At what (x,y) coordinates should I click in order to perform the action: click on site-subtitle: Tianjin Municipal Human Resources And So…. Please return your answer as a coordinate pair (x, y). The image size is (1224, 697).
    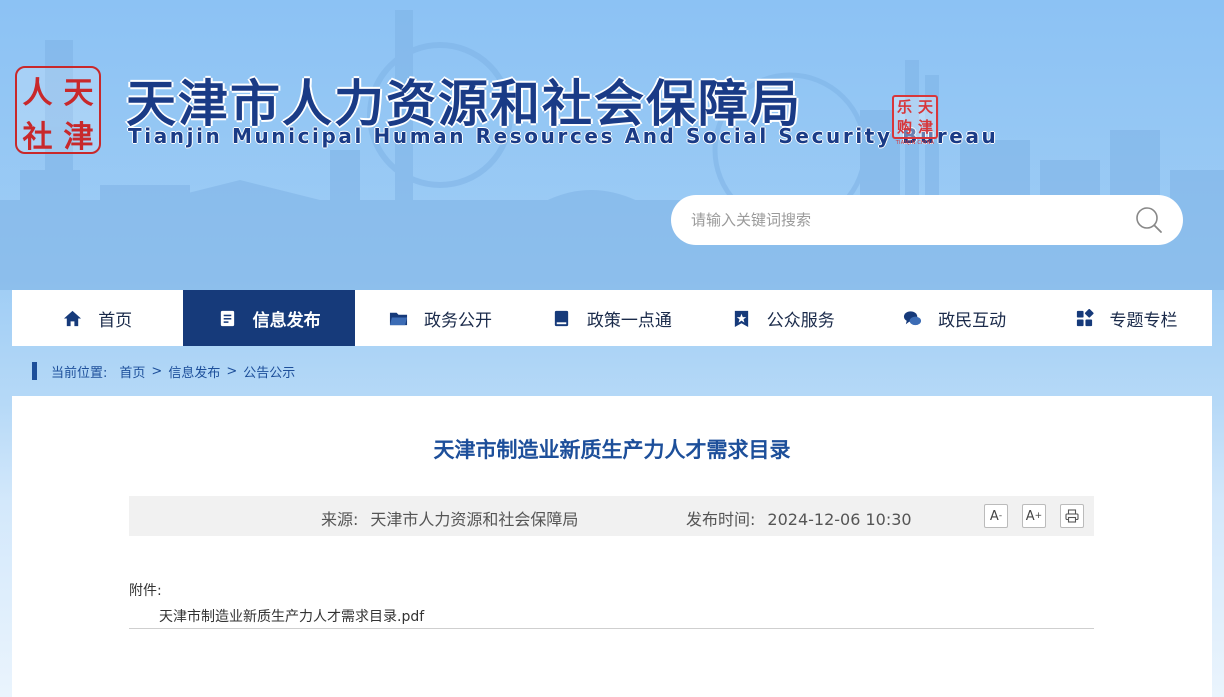
    Looking at the image, I should click on (563, 136).